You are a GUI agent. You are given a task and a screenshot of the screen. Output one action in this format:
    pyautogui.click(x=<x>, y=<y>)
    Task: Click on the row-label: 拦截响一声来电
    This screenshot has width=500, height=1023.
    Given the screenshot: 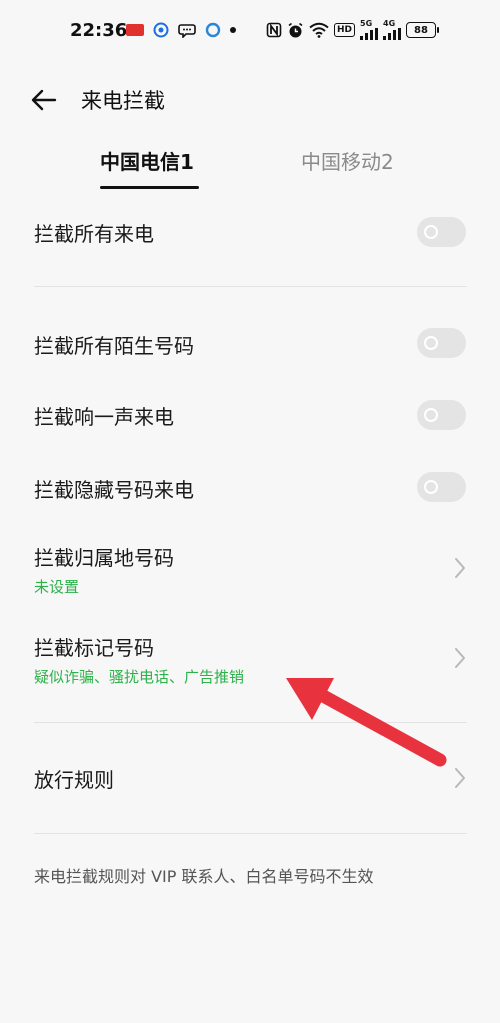 What is the action you would take?
    pyautogui.click(x=104, y=417)
    